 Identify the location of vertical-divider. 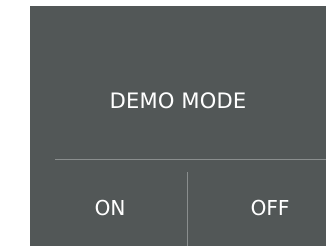
(187, 209).